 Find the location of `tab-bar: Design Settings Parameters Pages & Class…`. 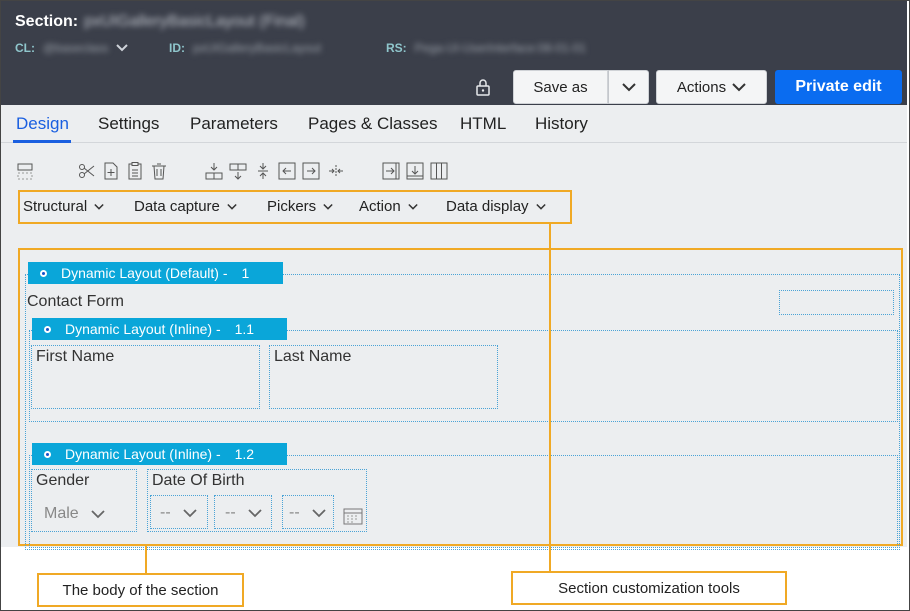

tab-bar: Design Settings Parameters Pages & Class… is located at coordinates (454, 124).